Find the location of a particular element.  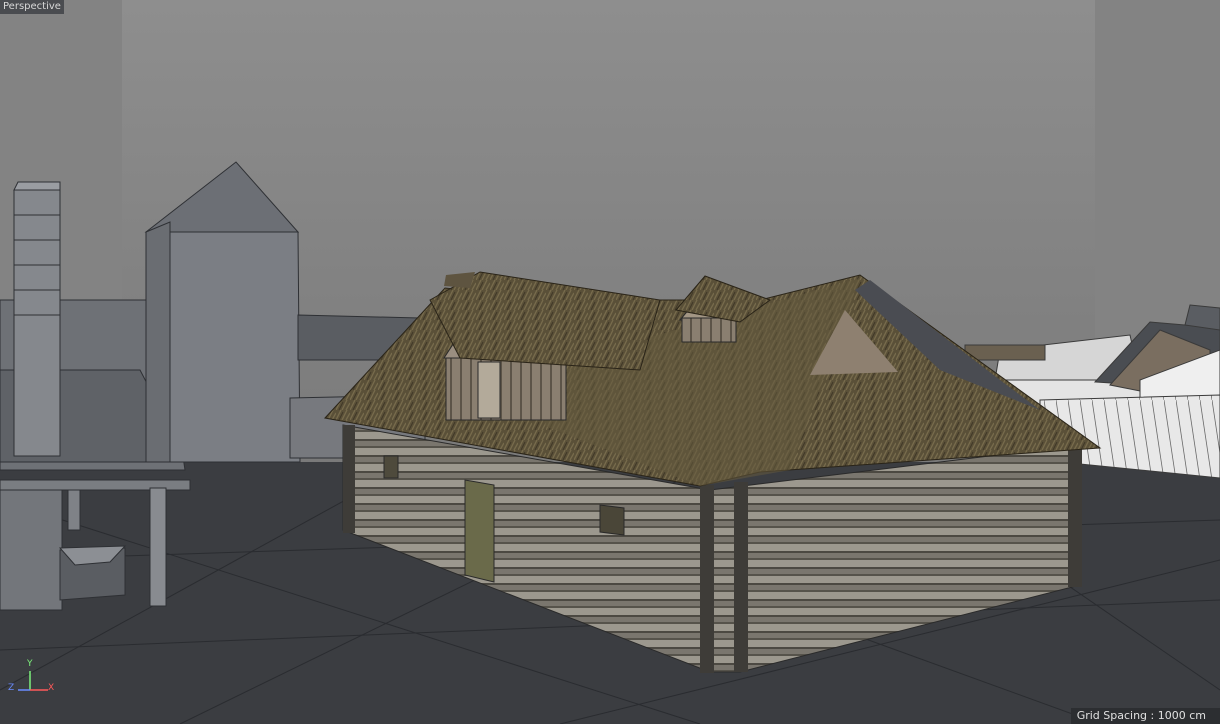

grid-spacing-readout: Grid Spacing : 1000 cm is located at coordinates (1145, 716).